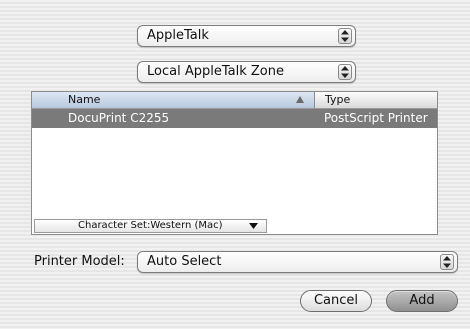 The image size is (470, 329). Describe the element at coordinates (119, 118) in the screenshot. I see `printer-name-cell: DocuPrint C2255` at that location.